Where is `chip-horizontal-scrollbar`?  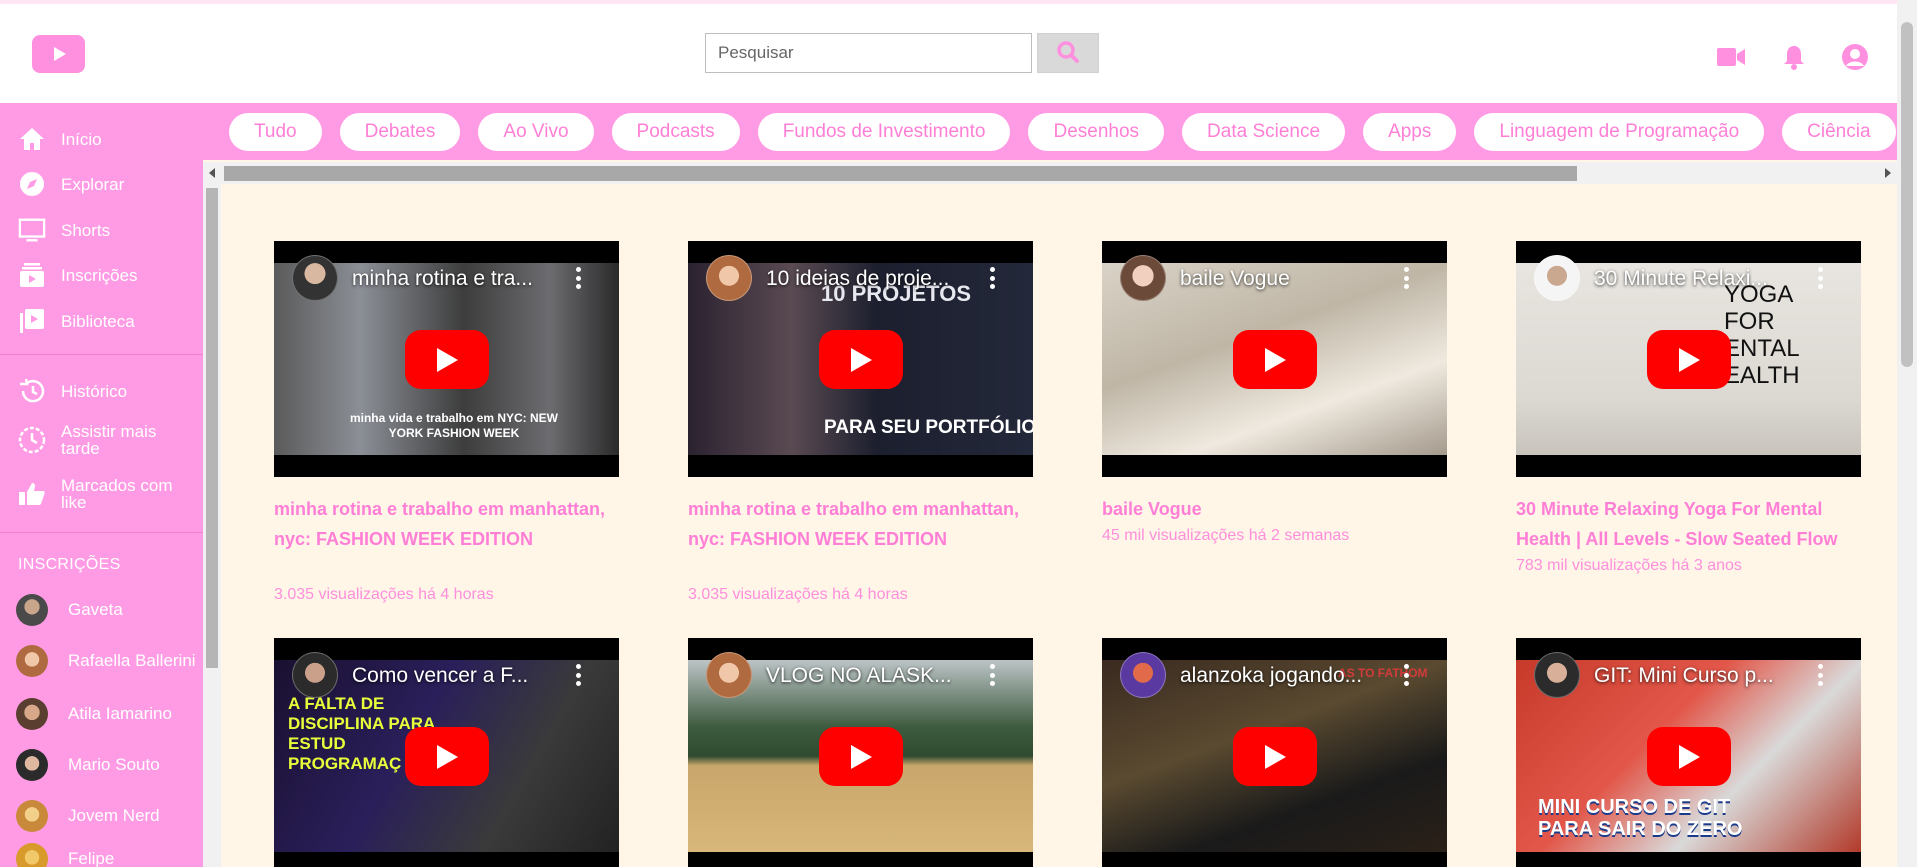 chip-horizontal-scrollbar is located at coordinates (1050, 173).